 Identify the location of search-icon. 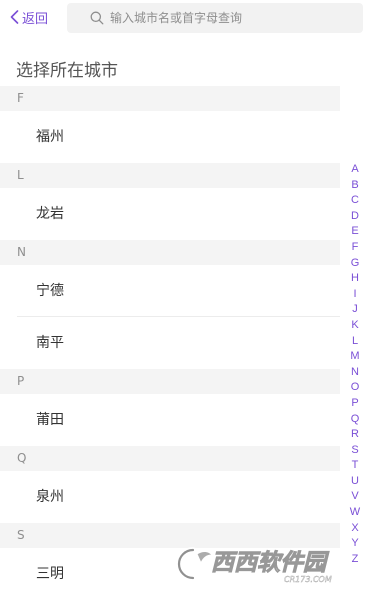
(97, 18).